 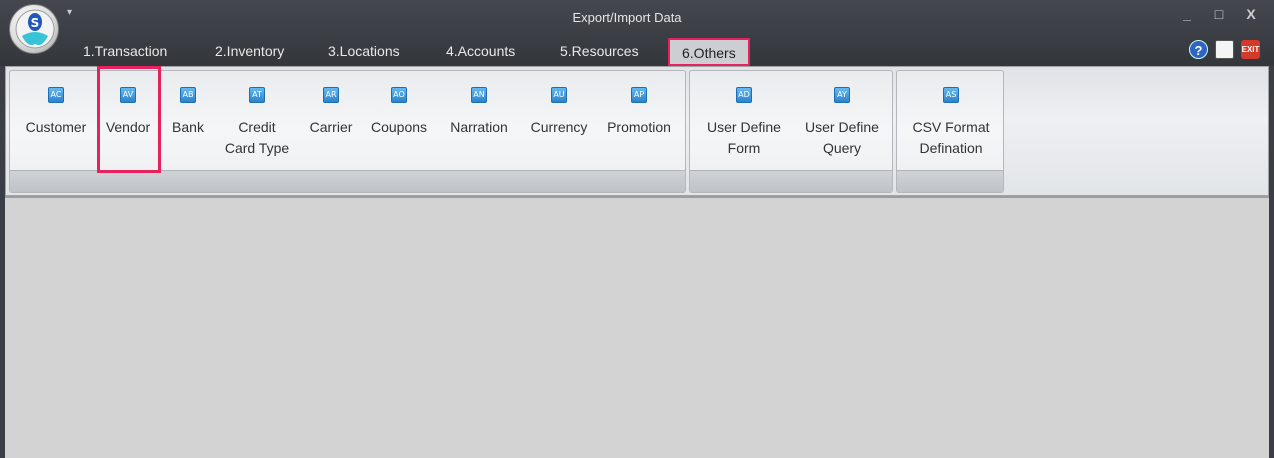 I want to click on window-title: Export/Import Data, so click(x=627, y=17).